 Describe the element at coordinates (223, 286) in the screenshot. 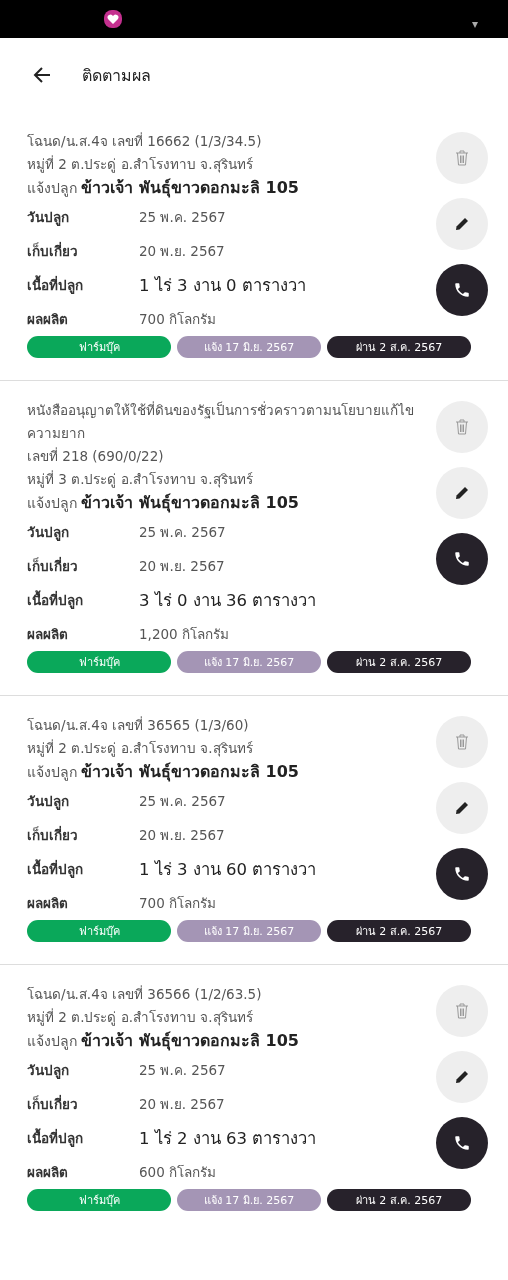

I see `field-value: 1 ไร่ 3 งาน 0 ตารางวา` at that location.